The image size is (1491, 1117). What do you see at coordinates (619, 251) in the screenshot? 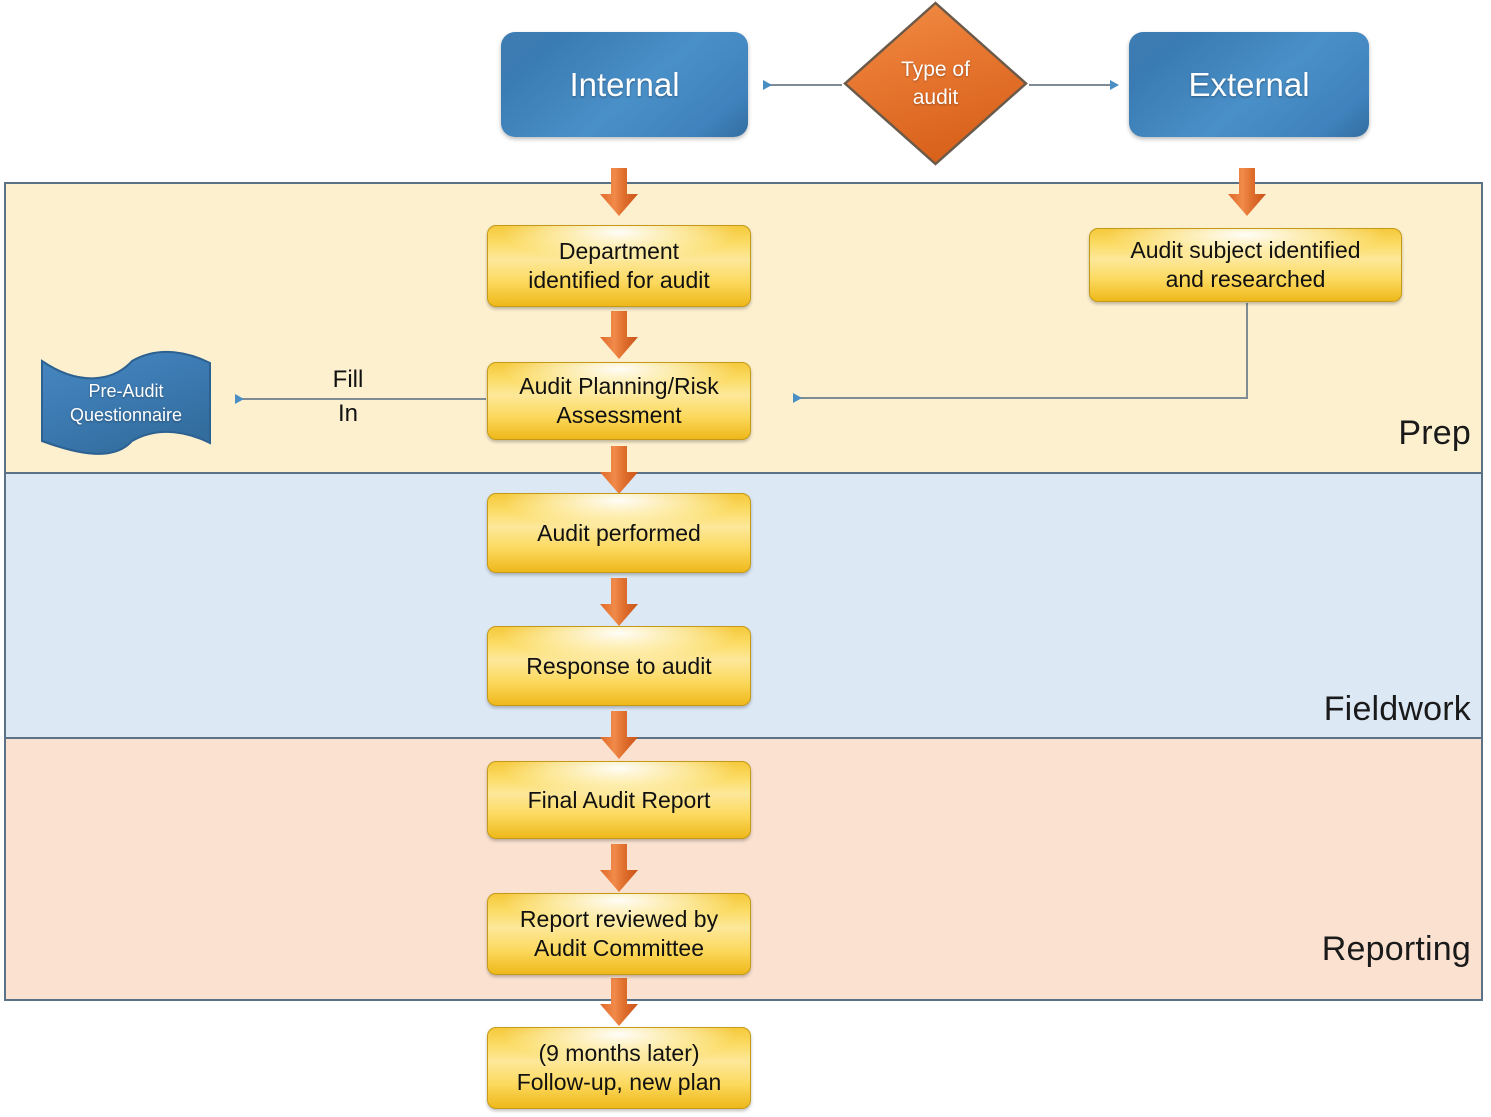
I see `step-department-line1: Department` at bounding box center [619, 251].